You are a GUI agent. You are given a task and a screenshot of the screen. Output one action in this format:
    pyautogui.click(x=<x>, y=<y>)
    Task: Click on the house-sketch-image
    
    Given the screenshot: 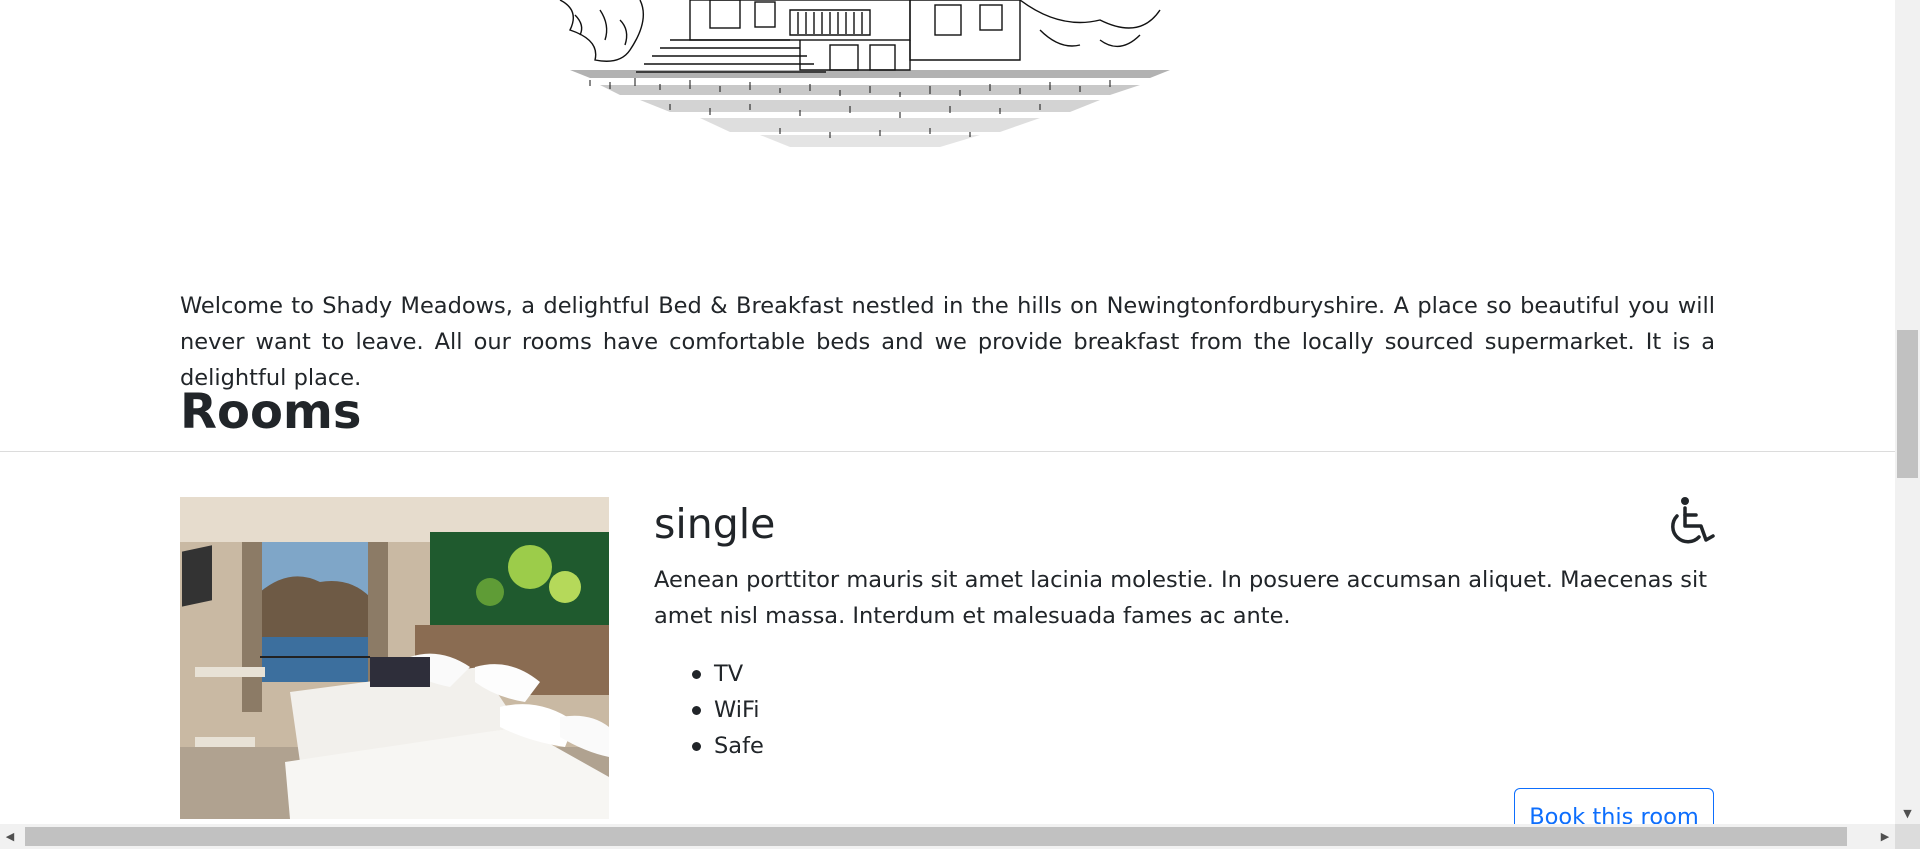 What is the action you would take?
    pyautogui.click(x=864, y=73)
    